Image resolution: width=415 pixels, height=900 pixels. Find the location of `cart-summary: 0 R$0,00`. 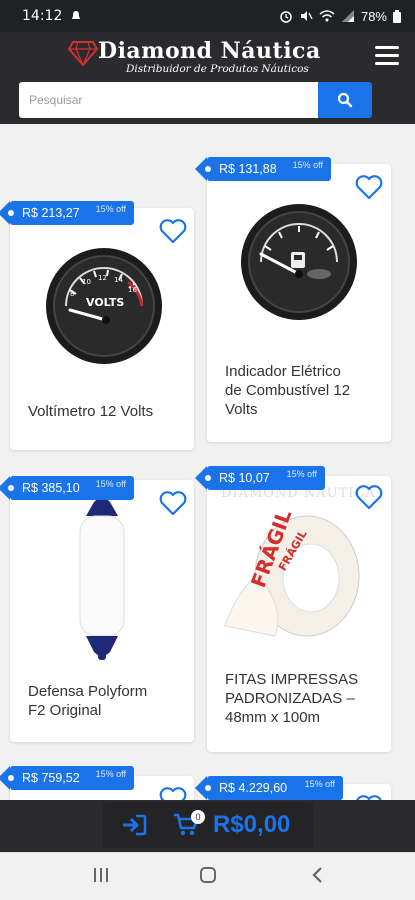

cart-summary: 0 R$0,00 is located at coordinates (208, 825).